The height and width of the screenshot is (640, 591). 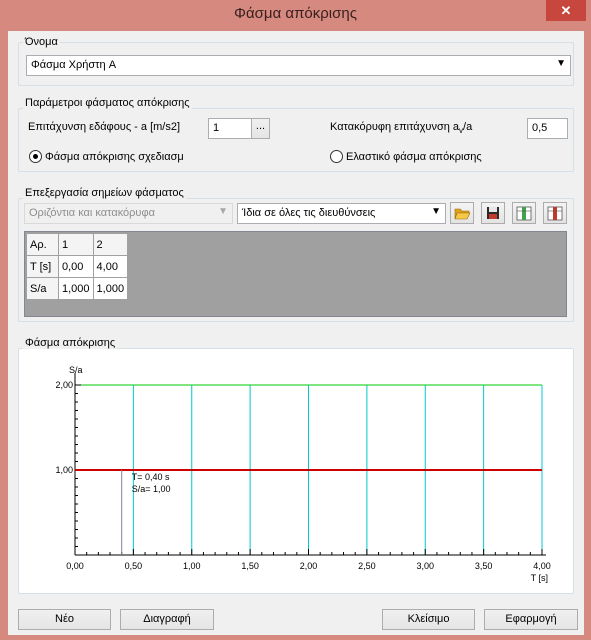 I want to click on x-tick-label: 0,50, so click(x=134, y=566).